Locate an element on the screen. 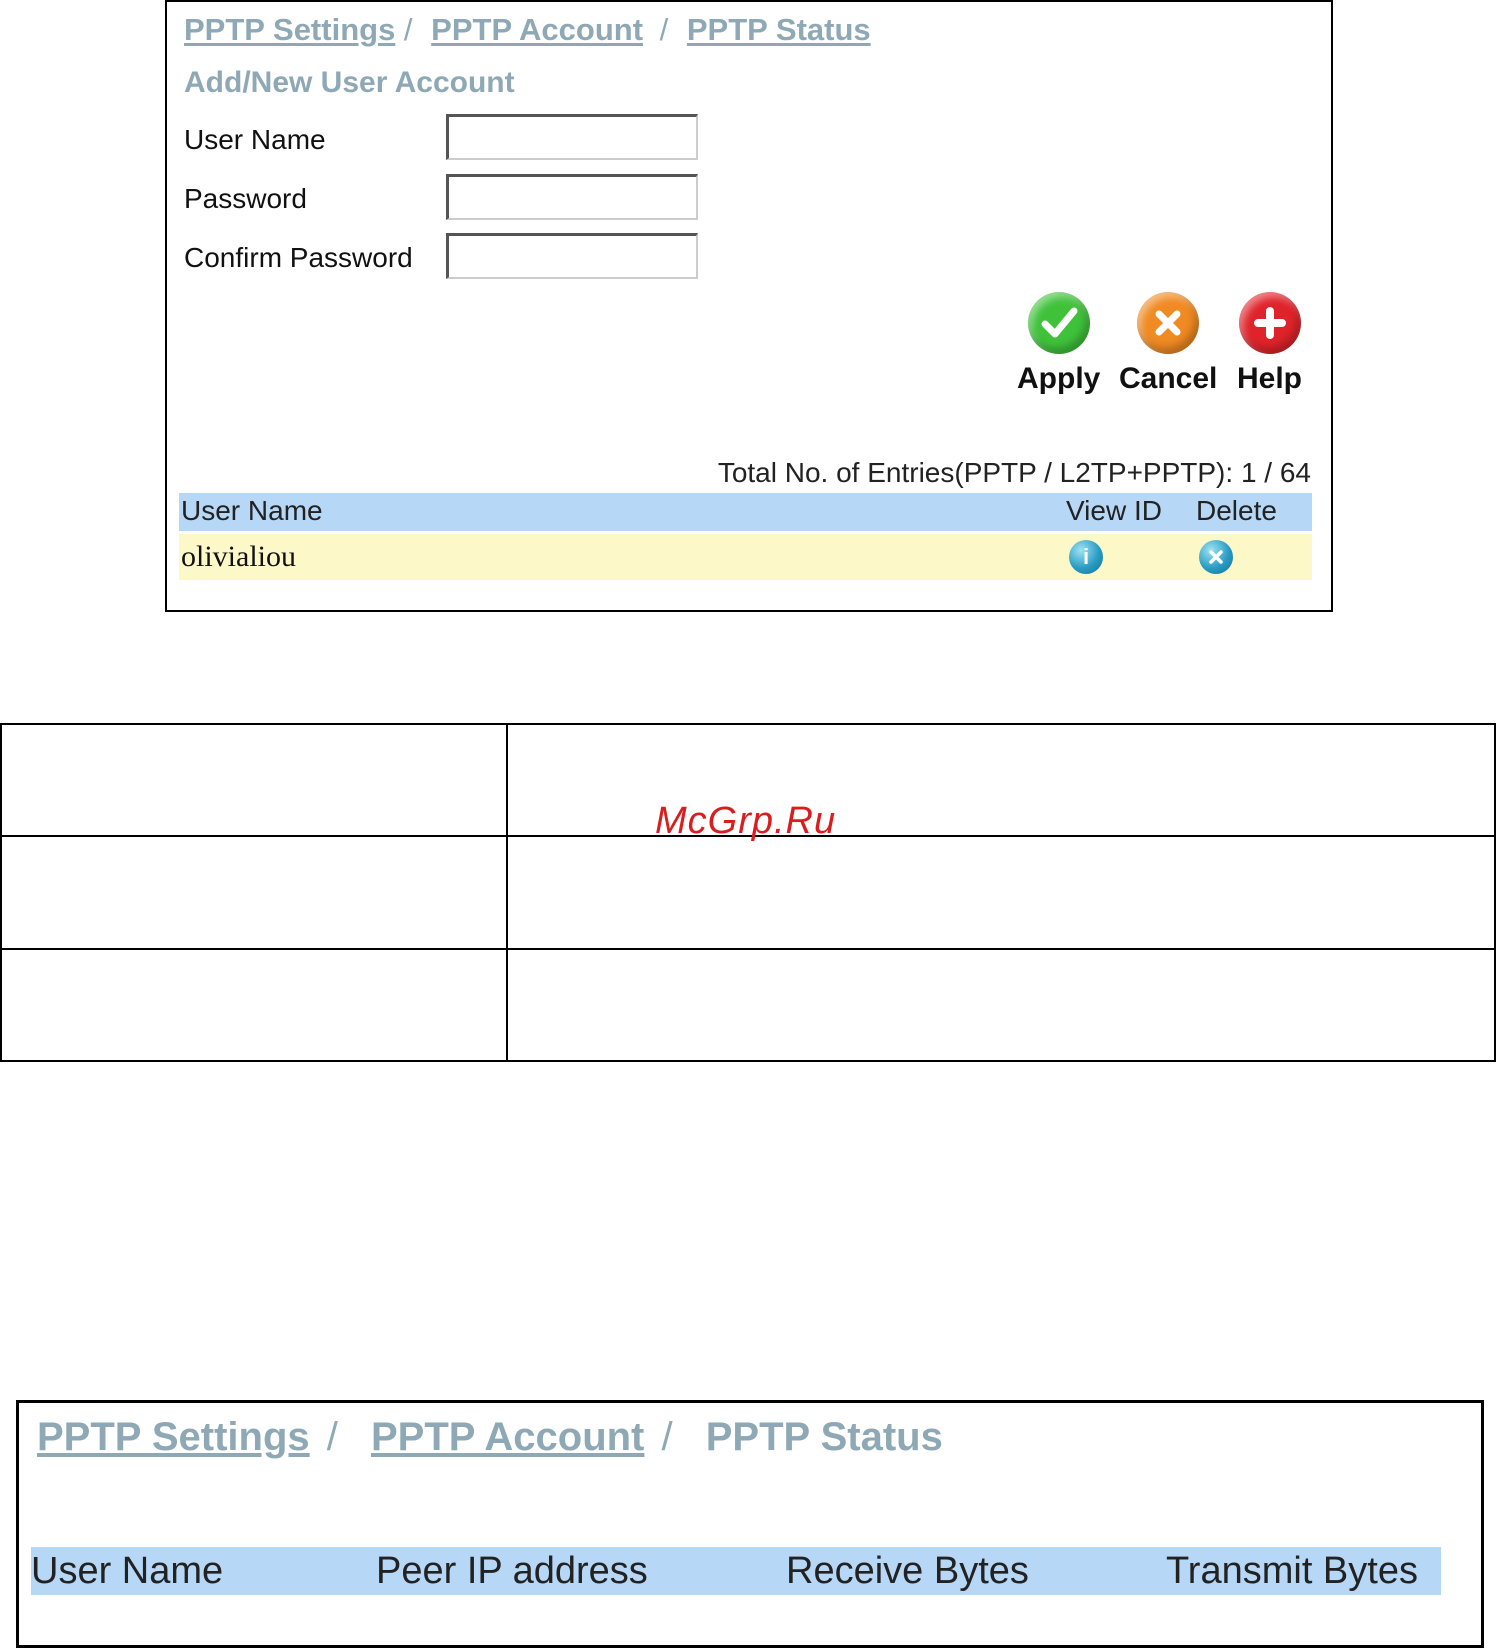 This screenshot has height=1650, width=1496. confirm-password-label: Confirm Password is located at coordinates (298, 257).